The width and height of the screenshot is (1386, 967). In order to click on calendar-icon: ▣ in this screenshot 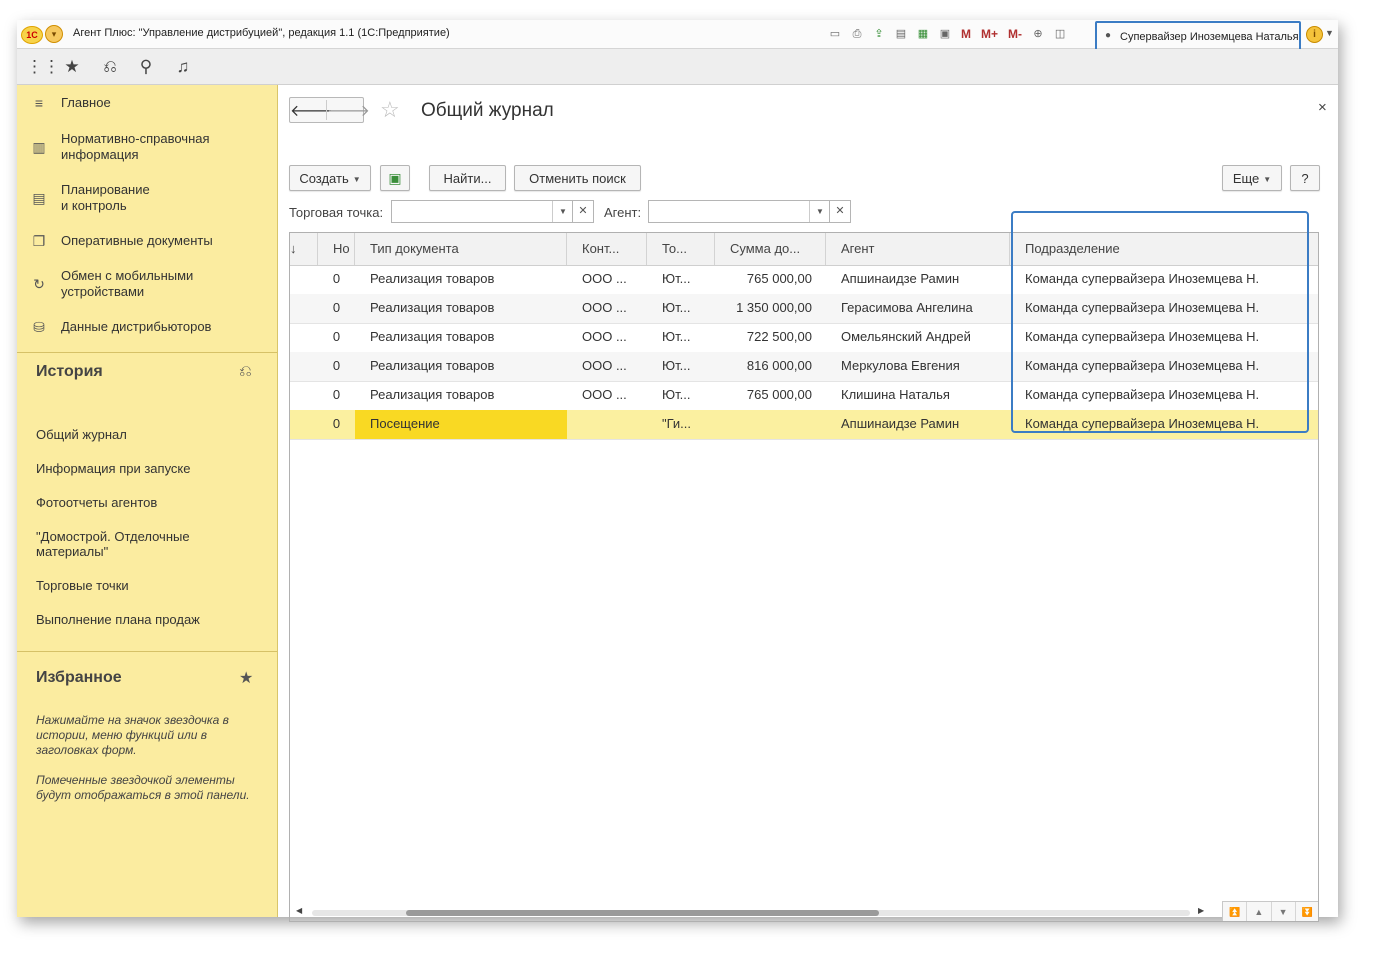, I will do `click(945, 34)`.